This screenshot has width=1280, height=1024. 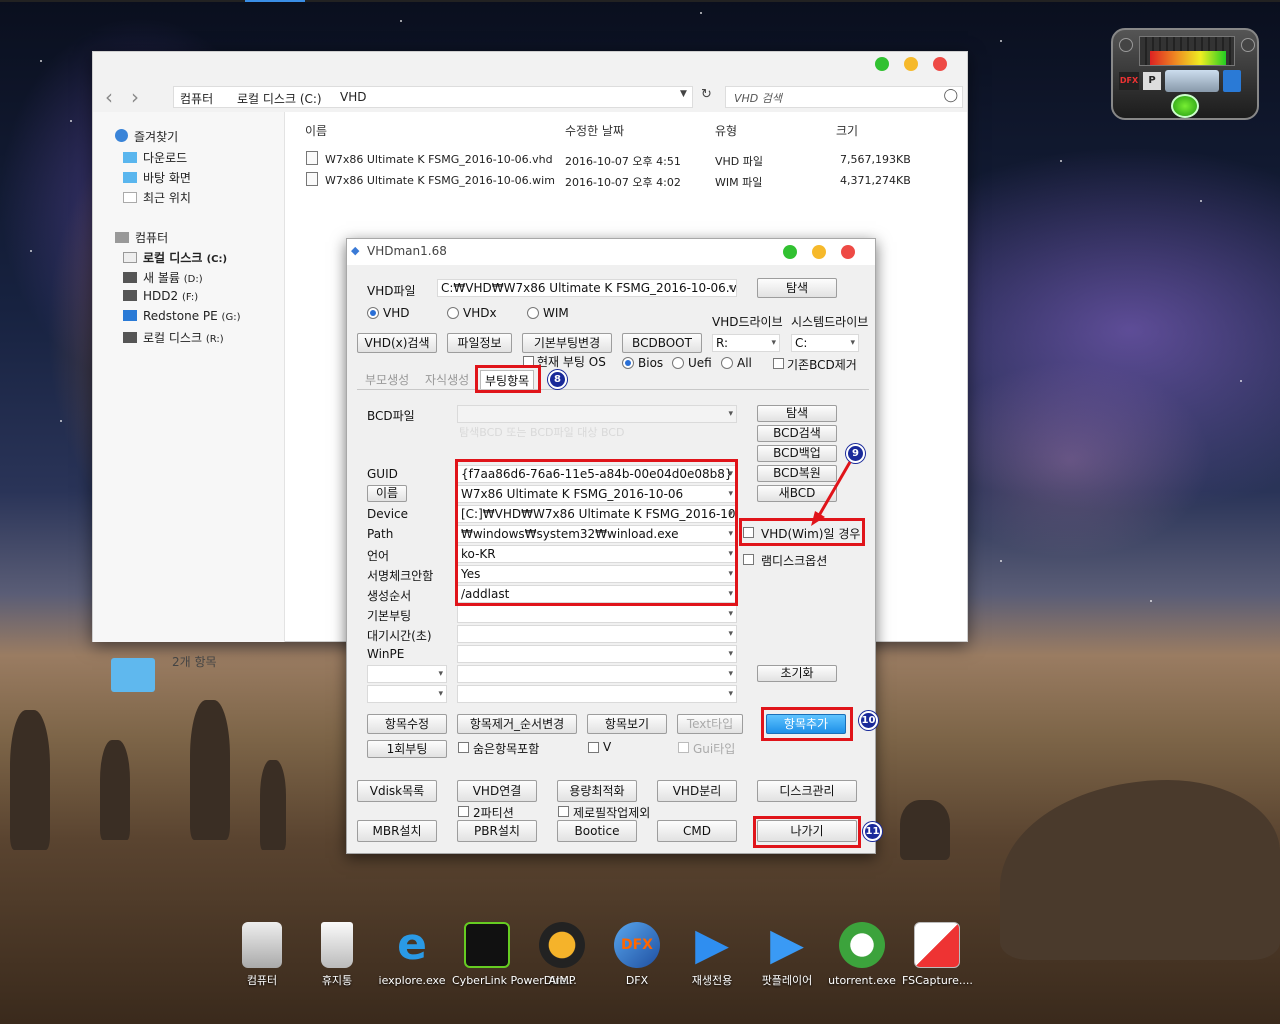 I want to click on radio-bios, so click(x=628, y=363).